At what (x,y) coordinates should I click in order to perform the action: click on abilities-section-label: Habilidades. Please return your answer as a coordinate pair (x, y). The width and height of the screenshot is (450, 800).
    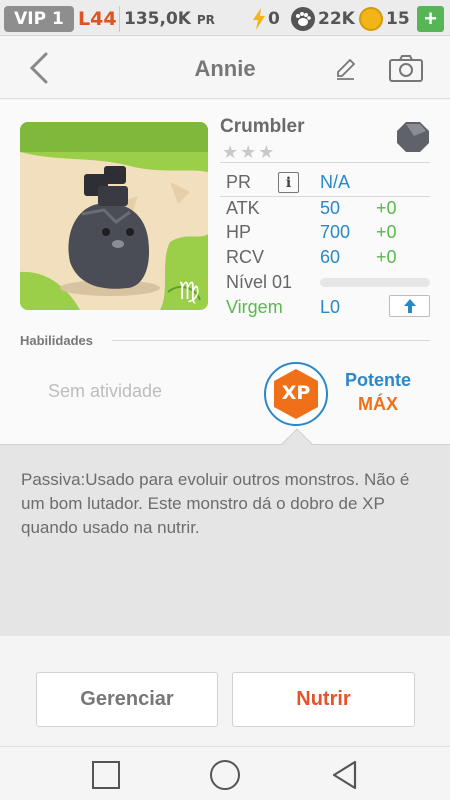
    Looking at the image, I should click on (56, 340).